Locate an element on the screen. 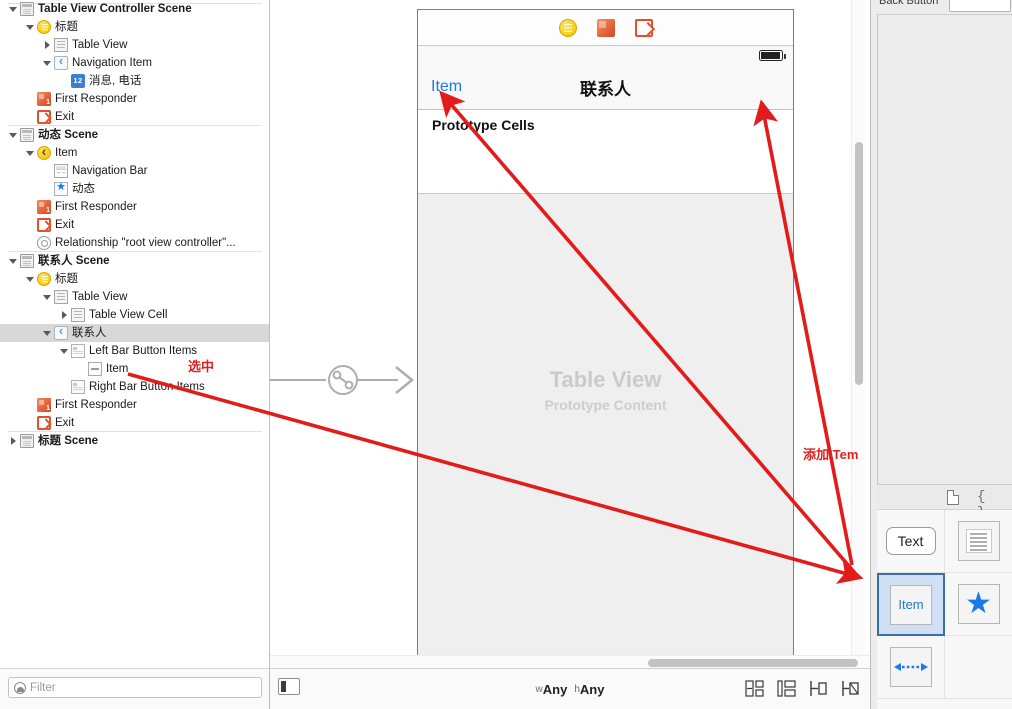 Image resolution: width=1012 pixels, height=709 pixels. canvas-vertical-scrollbar is located at coordinates (858, 334).